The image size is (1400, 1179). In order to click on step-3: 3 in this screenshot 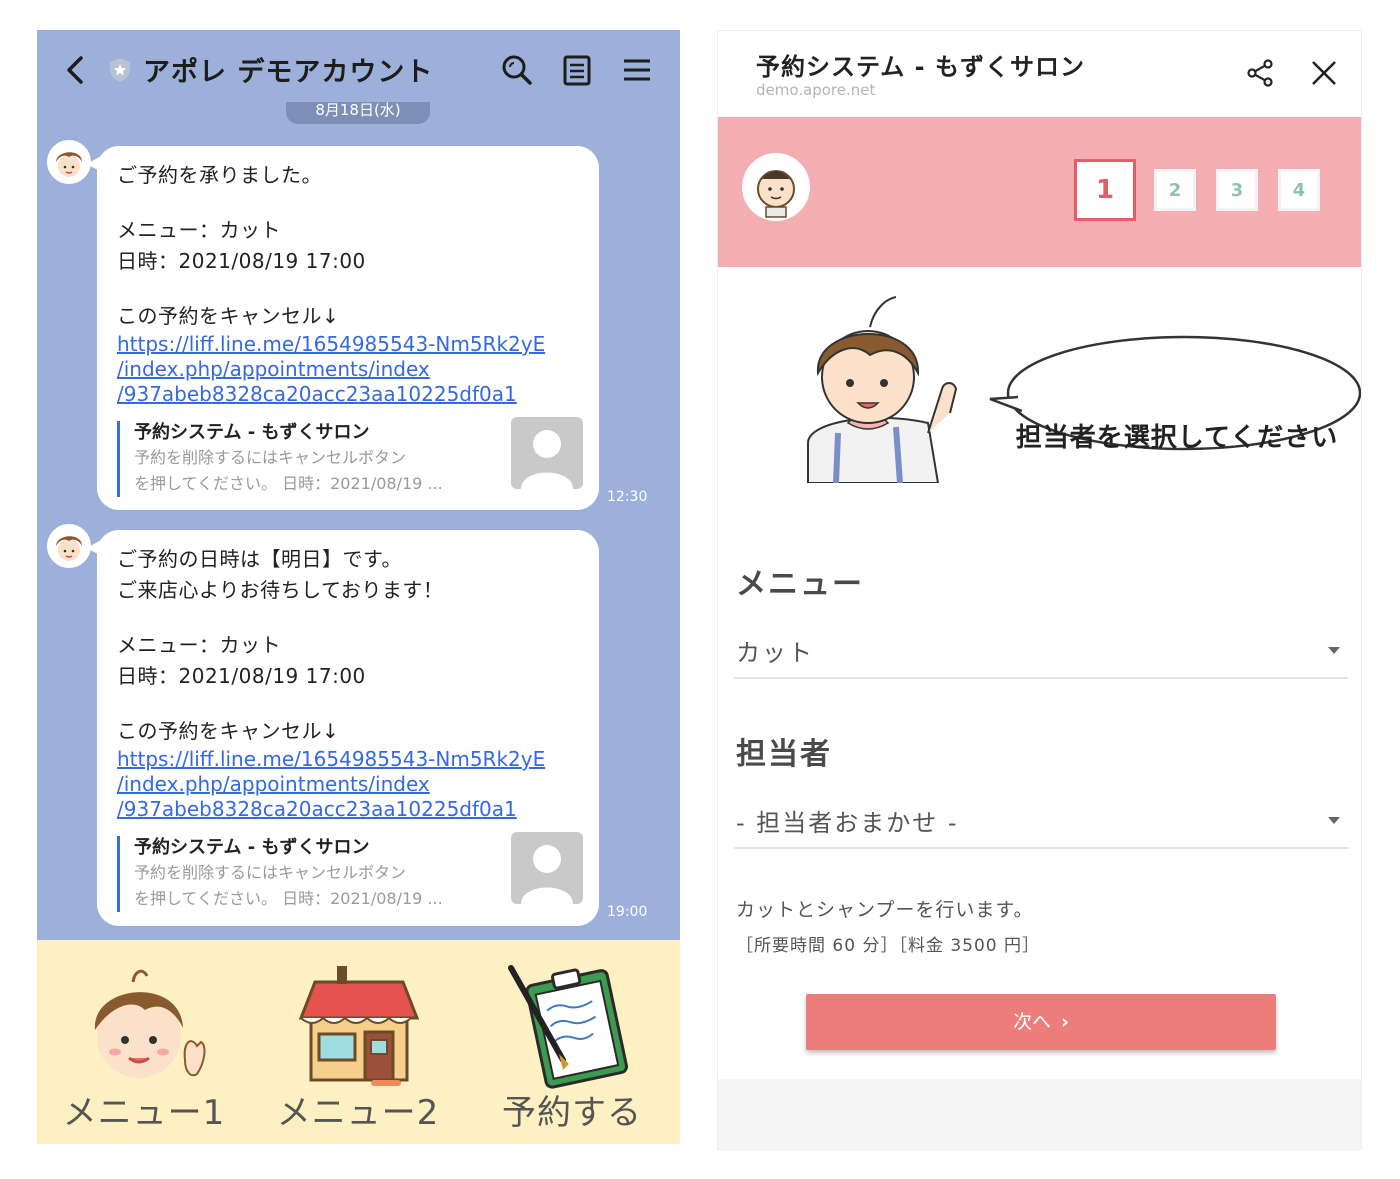, I will do `click(1237, 190)`.